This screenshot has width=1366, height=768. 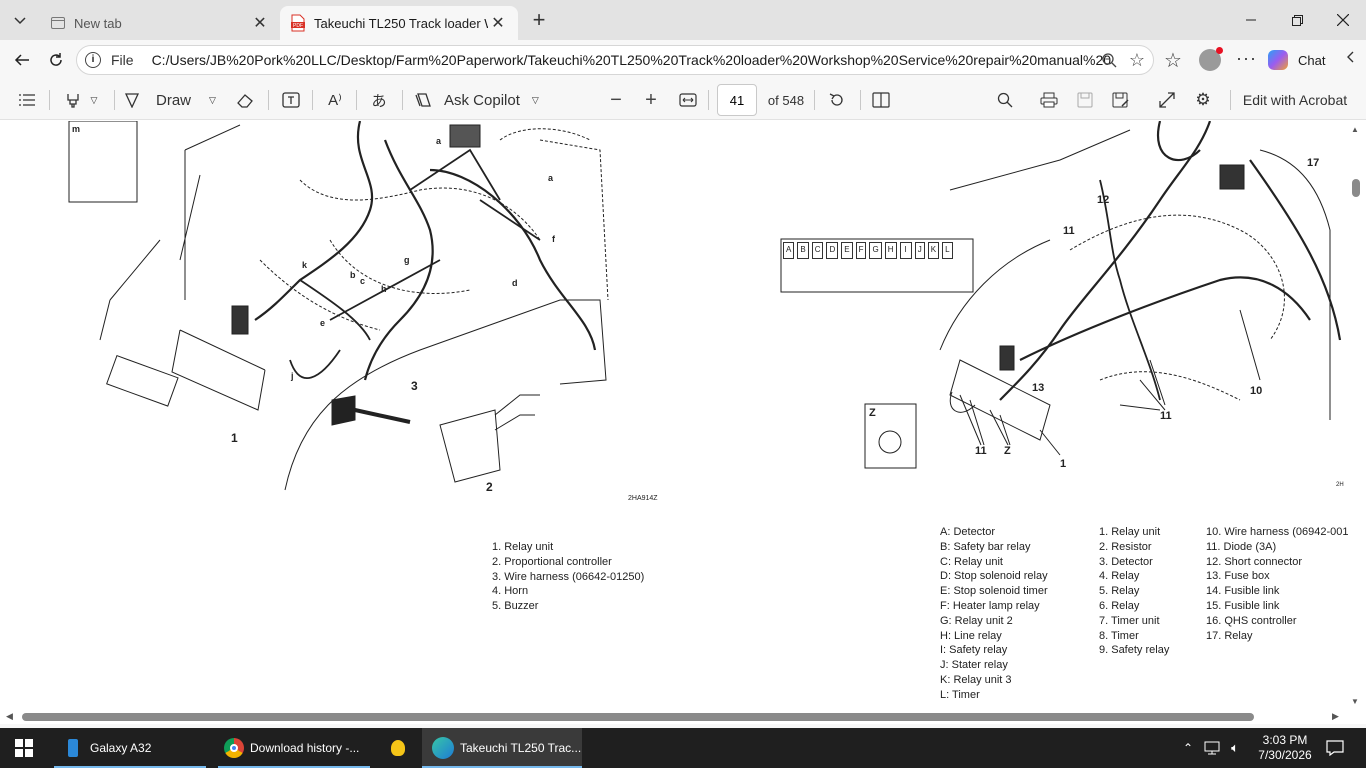 What do you see at coordinates (1167, 100) in the screenshot?
I see `fullscreen-button` at bounding box center [1167, 100].